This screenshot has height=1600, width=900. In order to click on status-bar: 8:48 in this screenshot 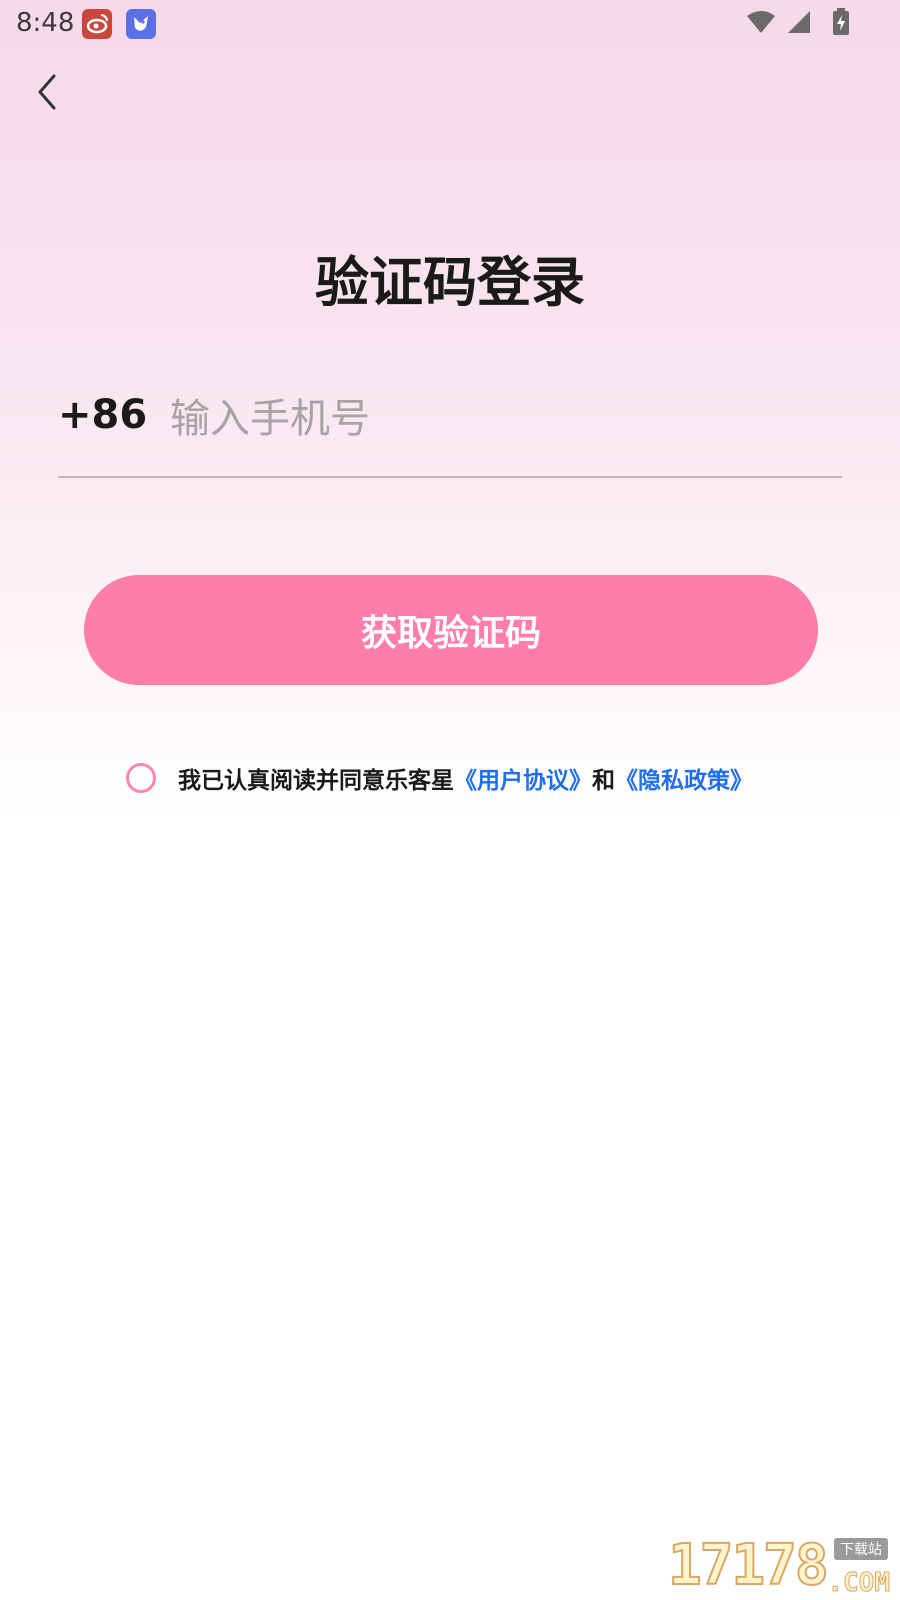, I will do `click(450, 24)`.